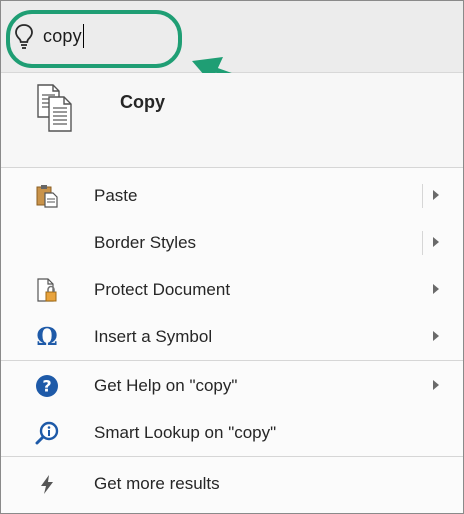 This screenshot has height=514, width=464. I want to click on menu-item-label: Protect Document, so click(162, 289).